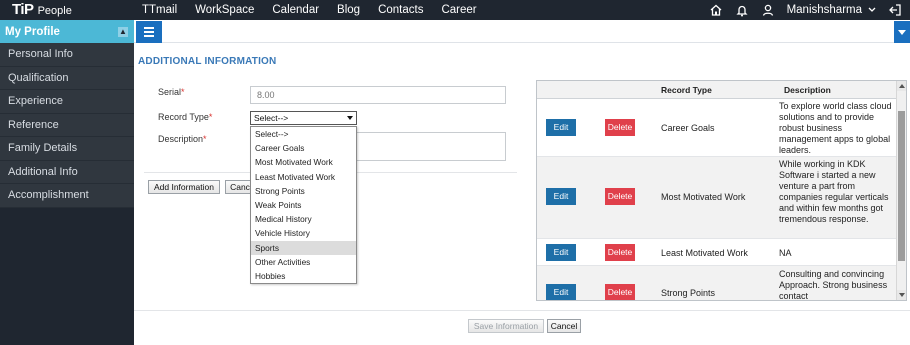 Image resolution: width=910 pixels, height=345 pixels. I want to click on sidebar-item-experience: Experience, so click(67, 102).